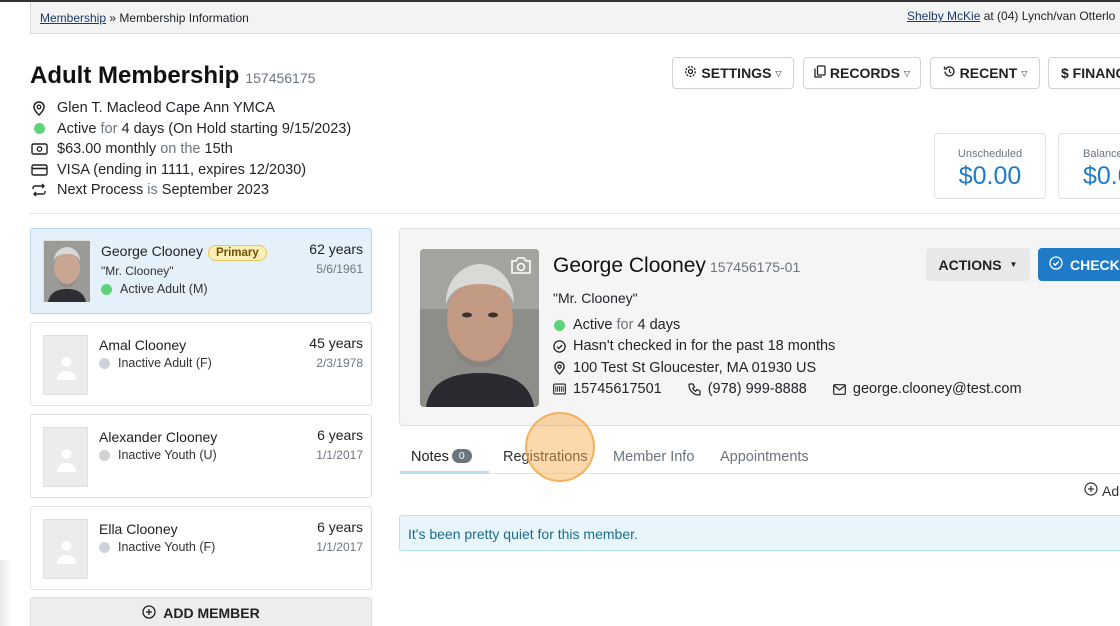 This screenshot has width=1120, height=626. I want to click on member-nickname: "Mr. Clooney", so click(137, 271).